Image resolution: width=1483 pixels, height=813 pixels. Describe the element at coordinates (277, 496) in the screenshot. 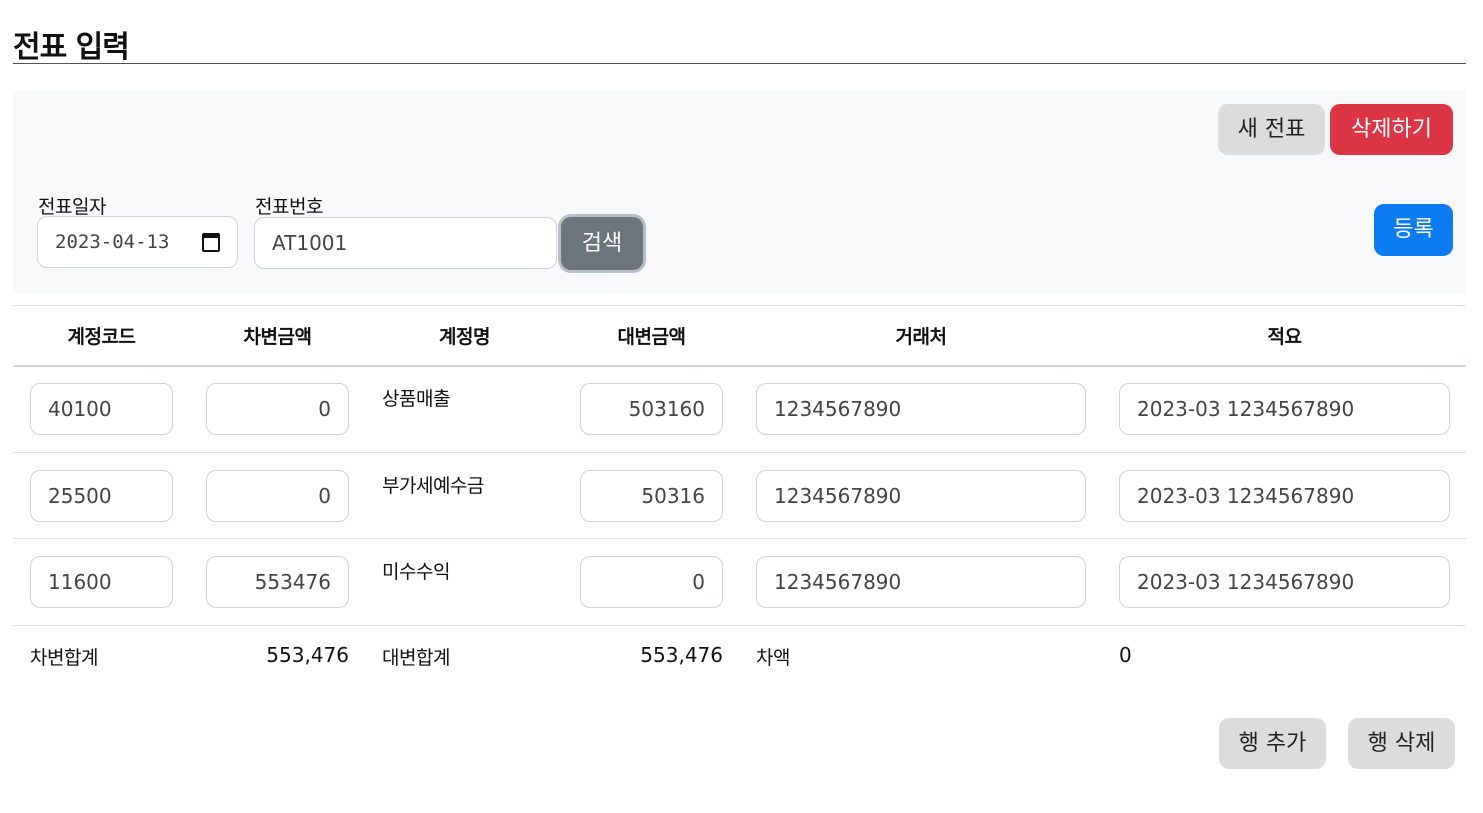

I see `row-2-debit-input: 0` at that location.